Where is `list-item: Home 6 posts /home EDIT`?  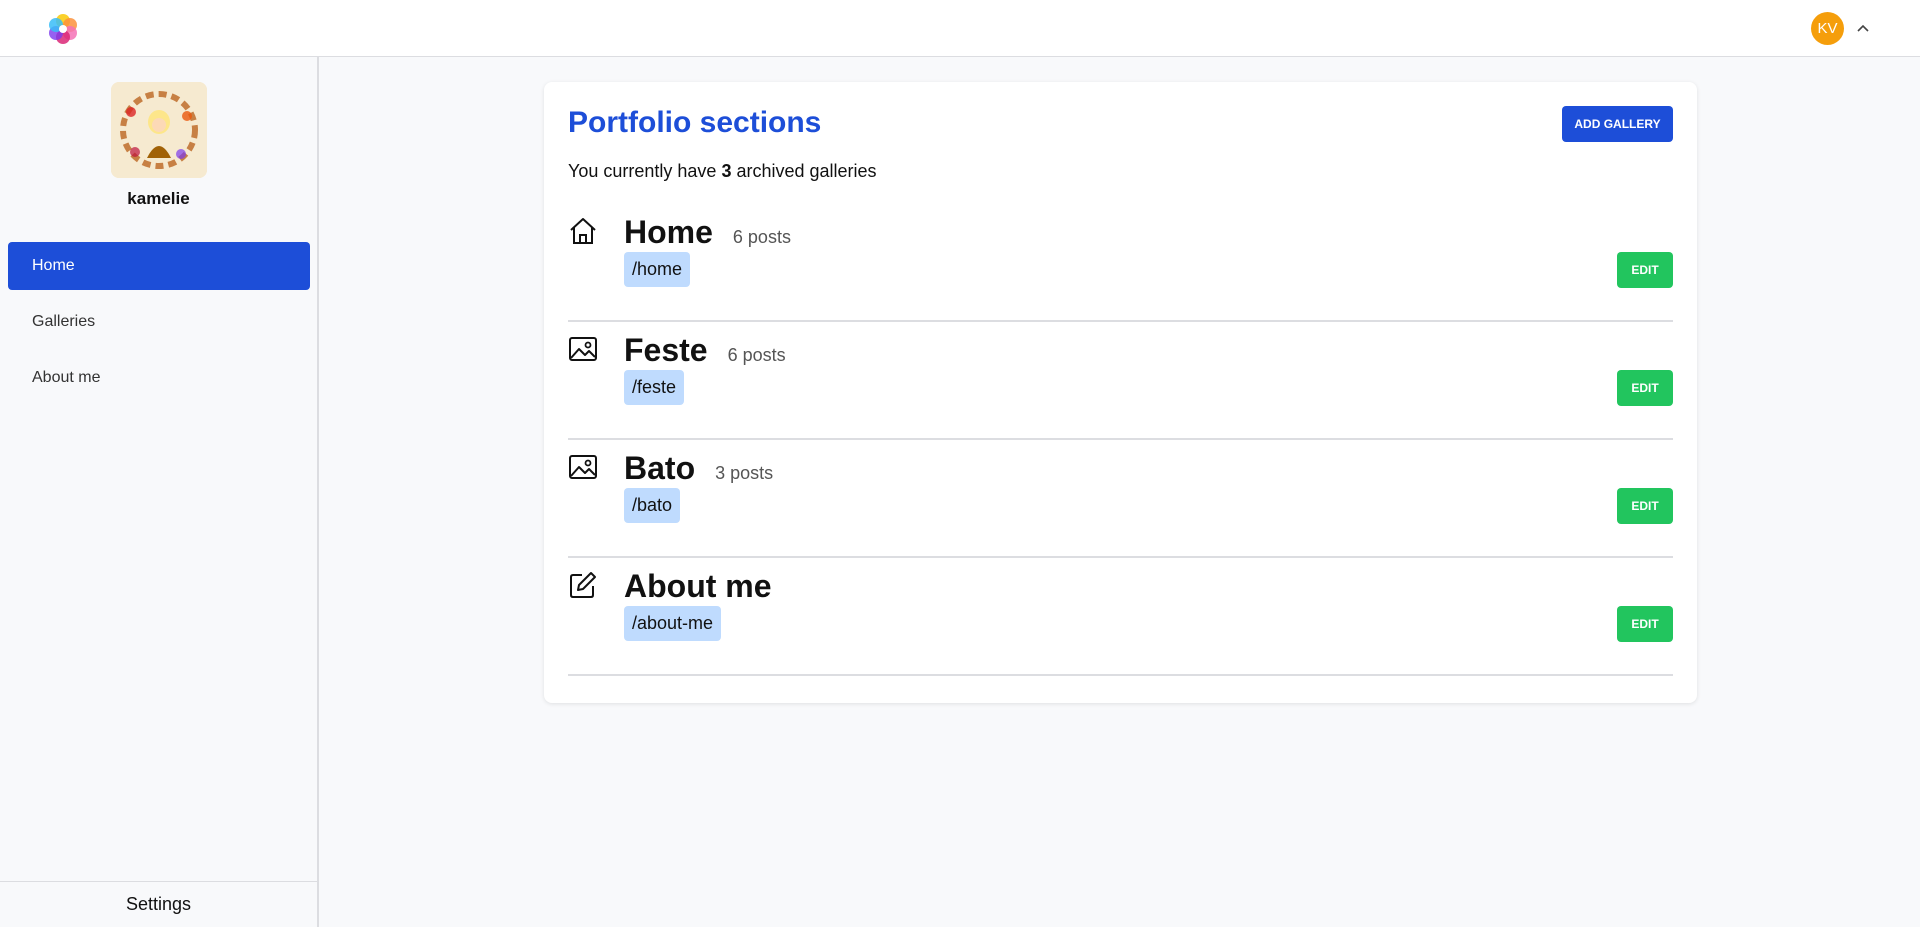
list-item: Home 6 posts /home EDIT is located at coordinates (1120, 263).